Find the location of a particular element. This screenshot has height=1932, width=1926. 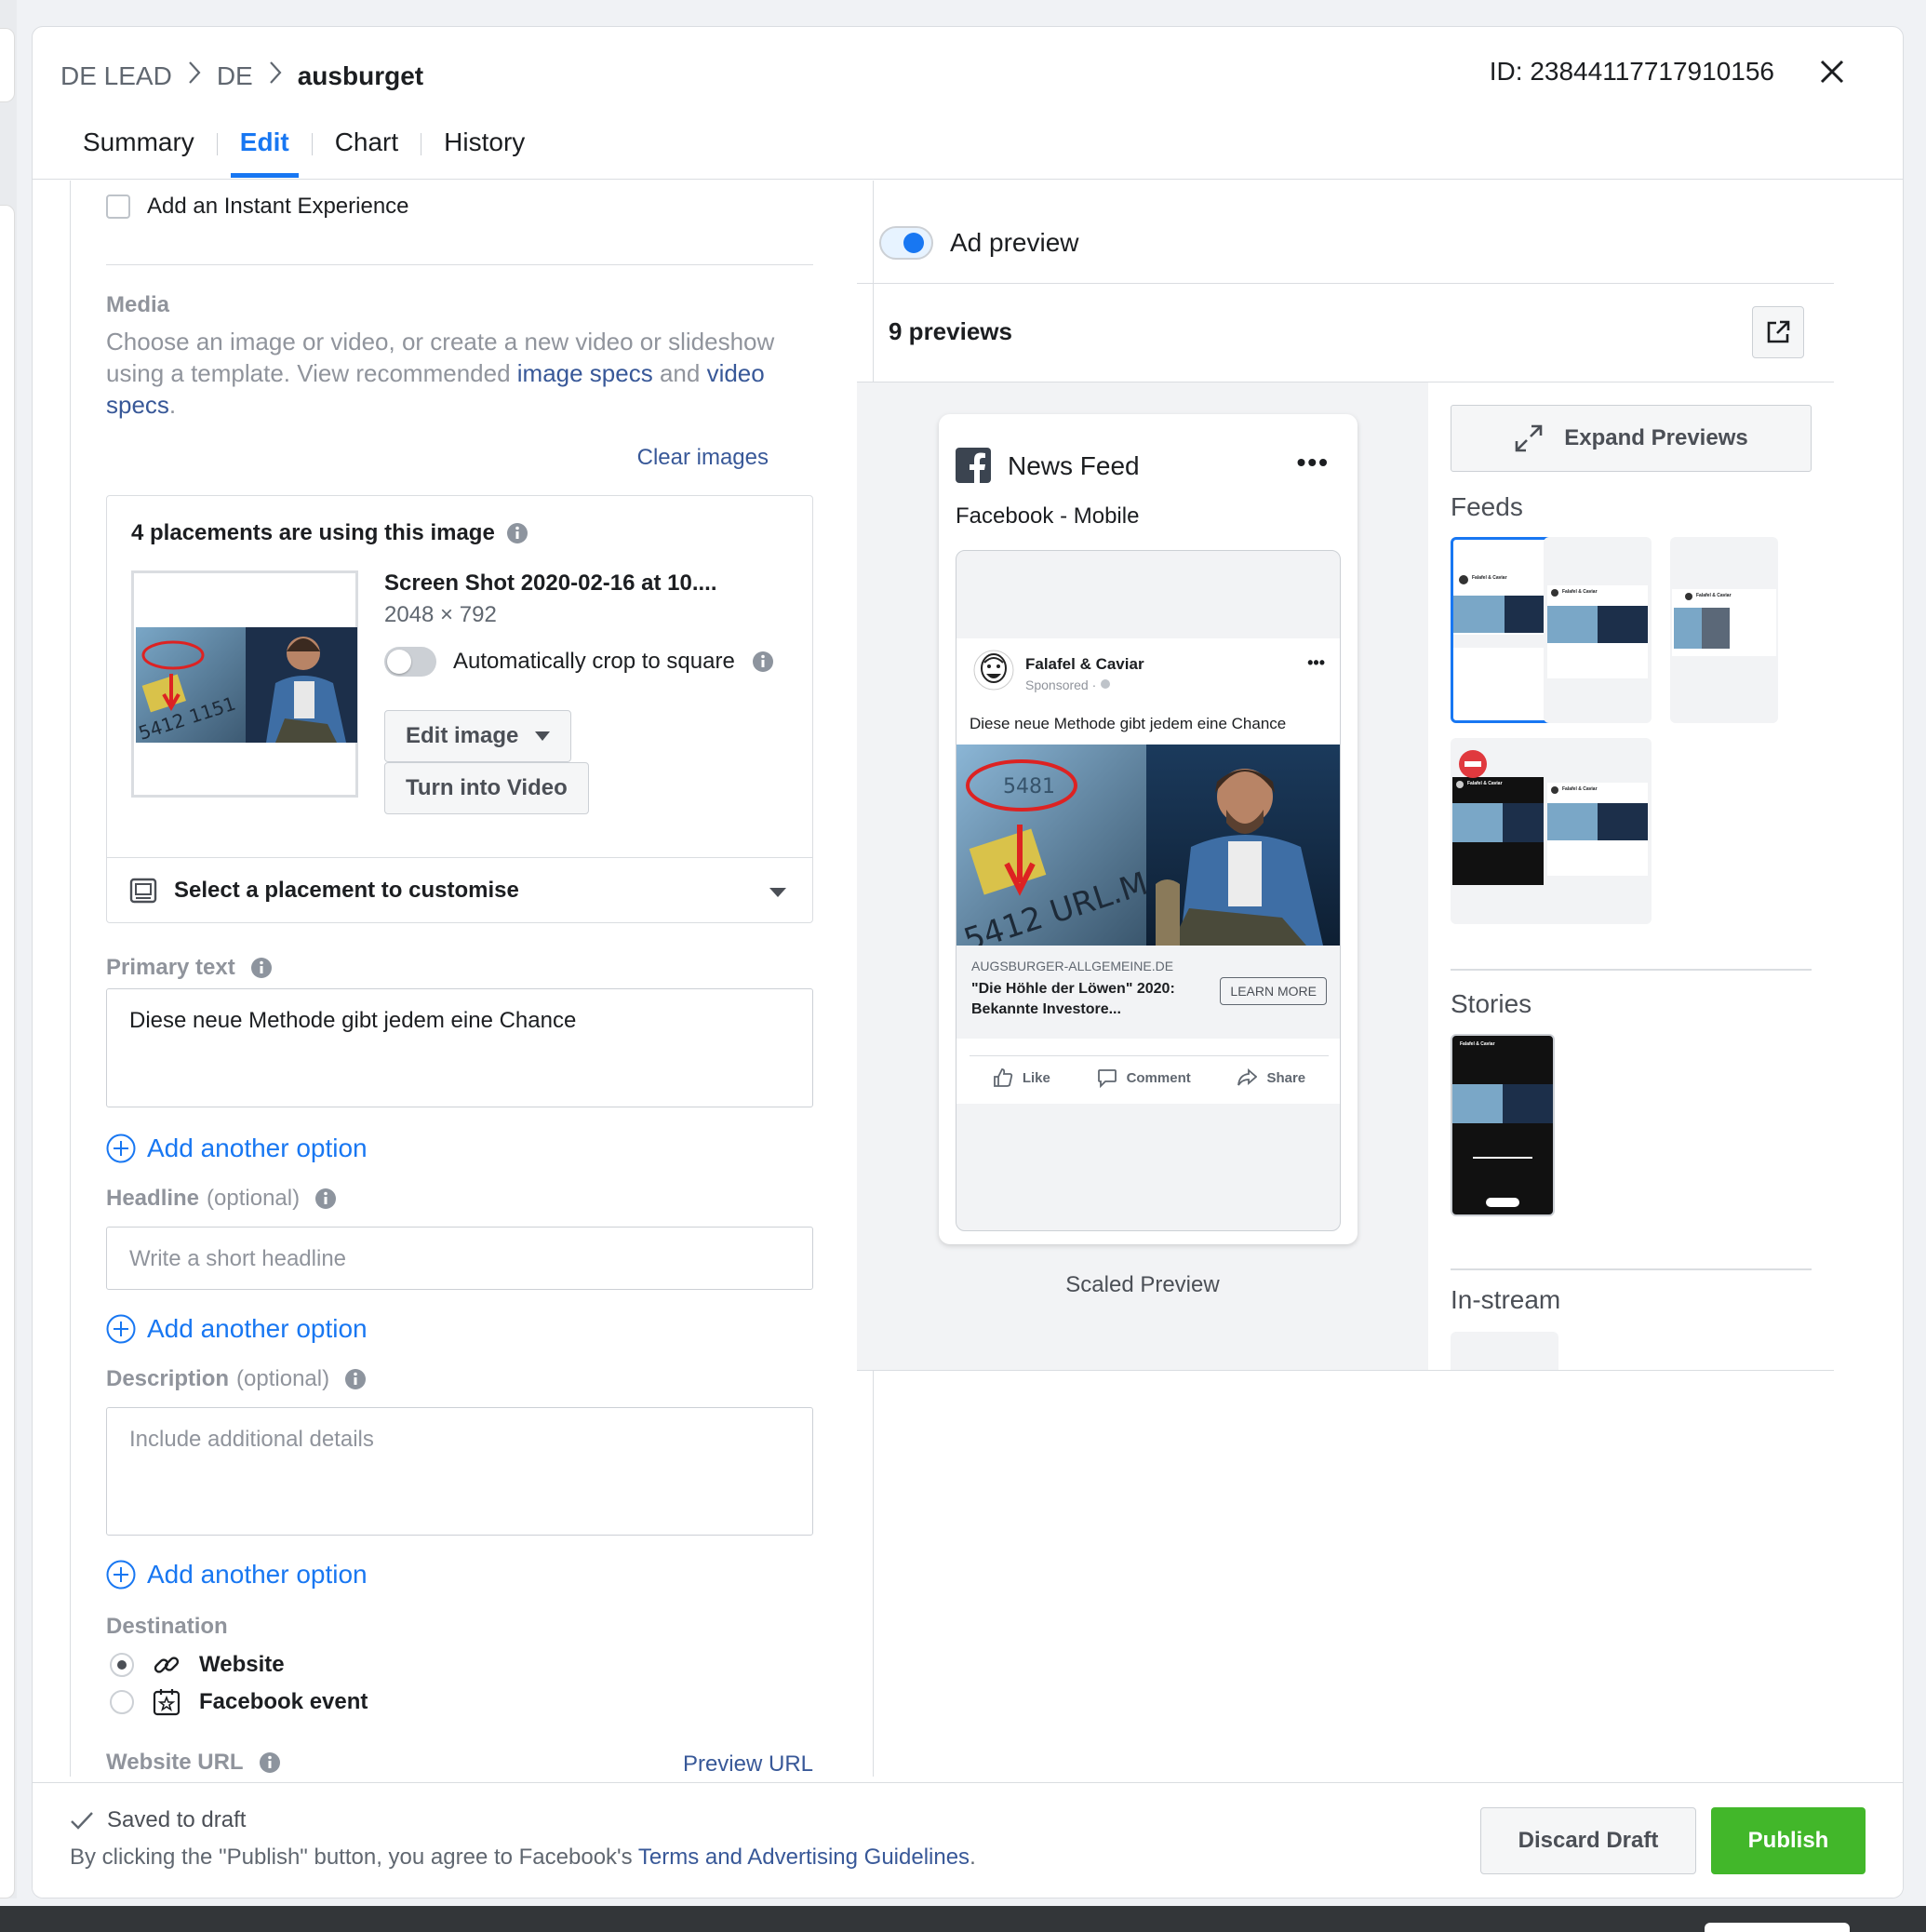

auto-crop-row: Automatically crop to square is located at coordinates (579, 662).